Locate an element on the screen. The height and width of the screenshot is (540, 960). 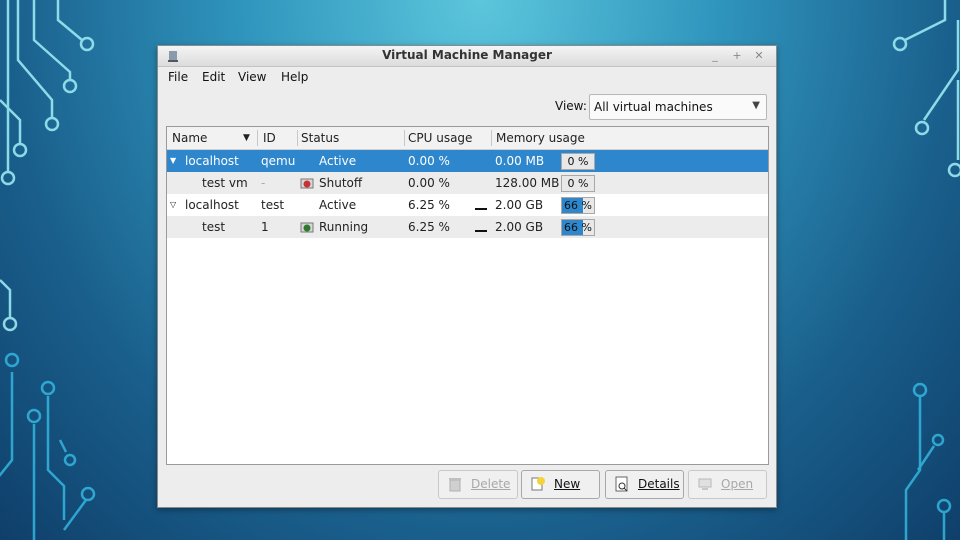
column-header-cpu: CPU usage is located at coordinates (440, 138).